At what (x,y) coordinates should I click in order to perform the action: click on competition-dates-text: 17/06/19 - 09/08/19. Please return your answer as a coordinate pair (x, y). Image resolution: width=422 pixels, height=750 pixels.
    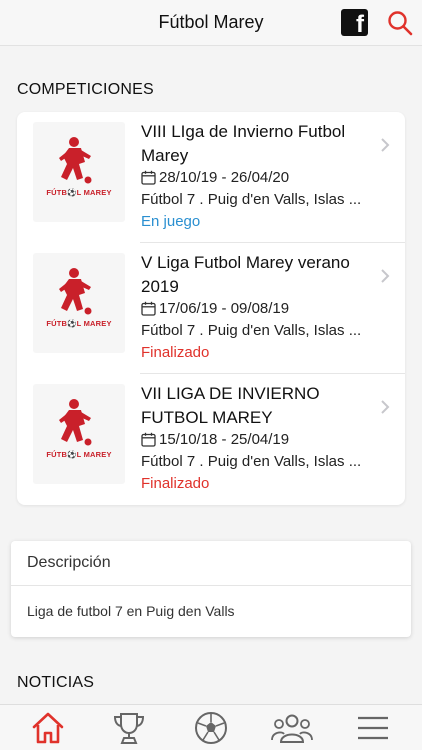
    Looking at the image, I should click on (224, 308).